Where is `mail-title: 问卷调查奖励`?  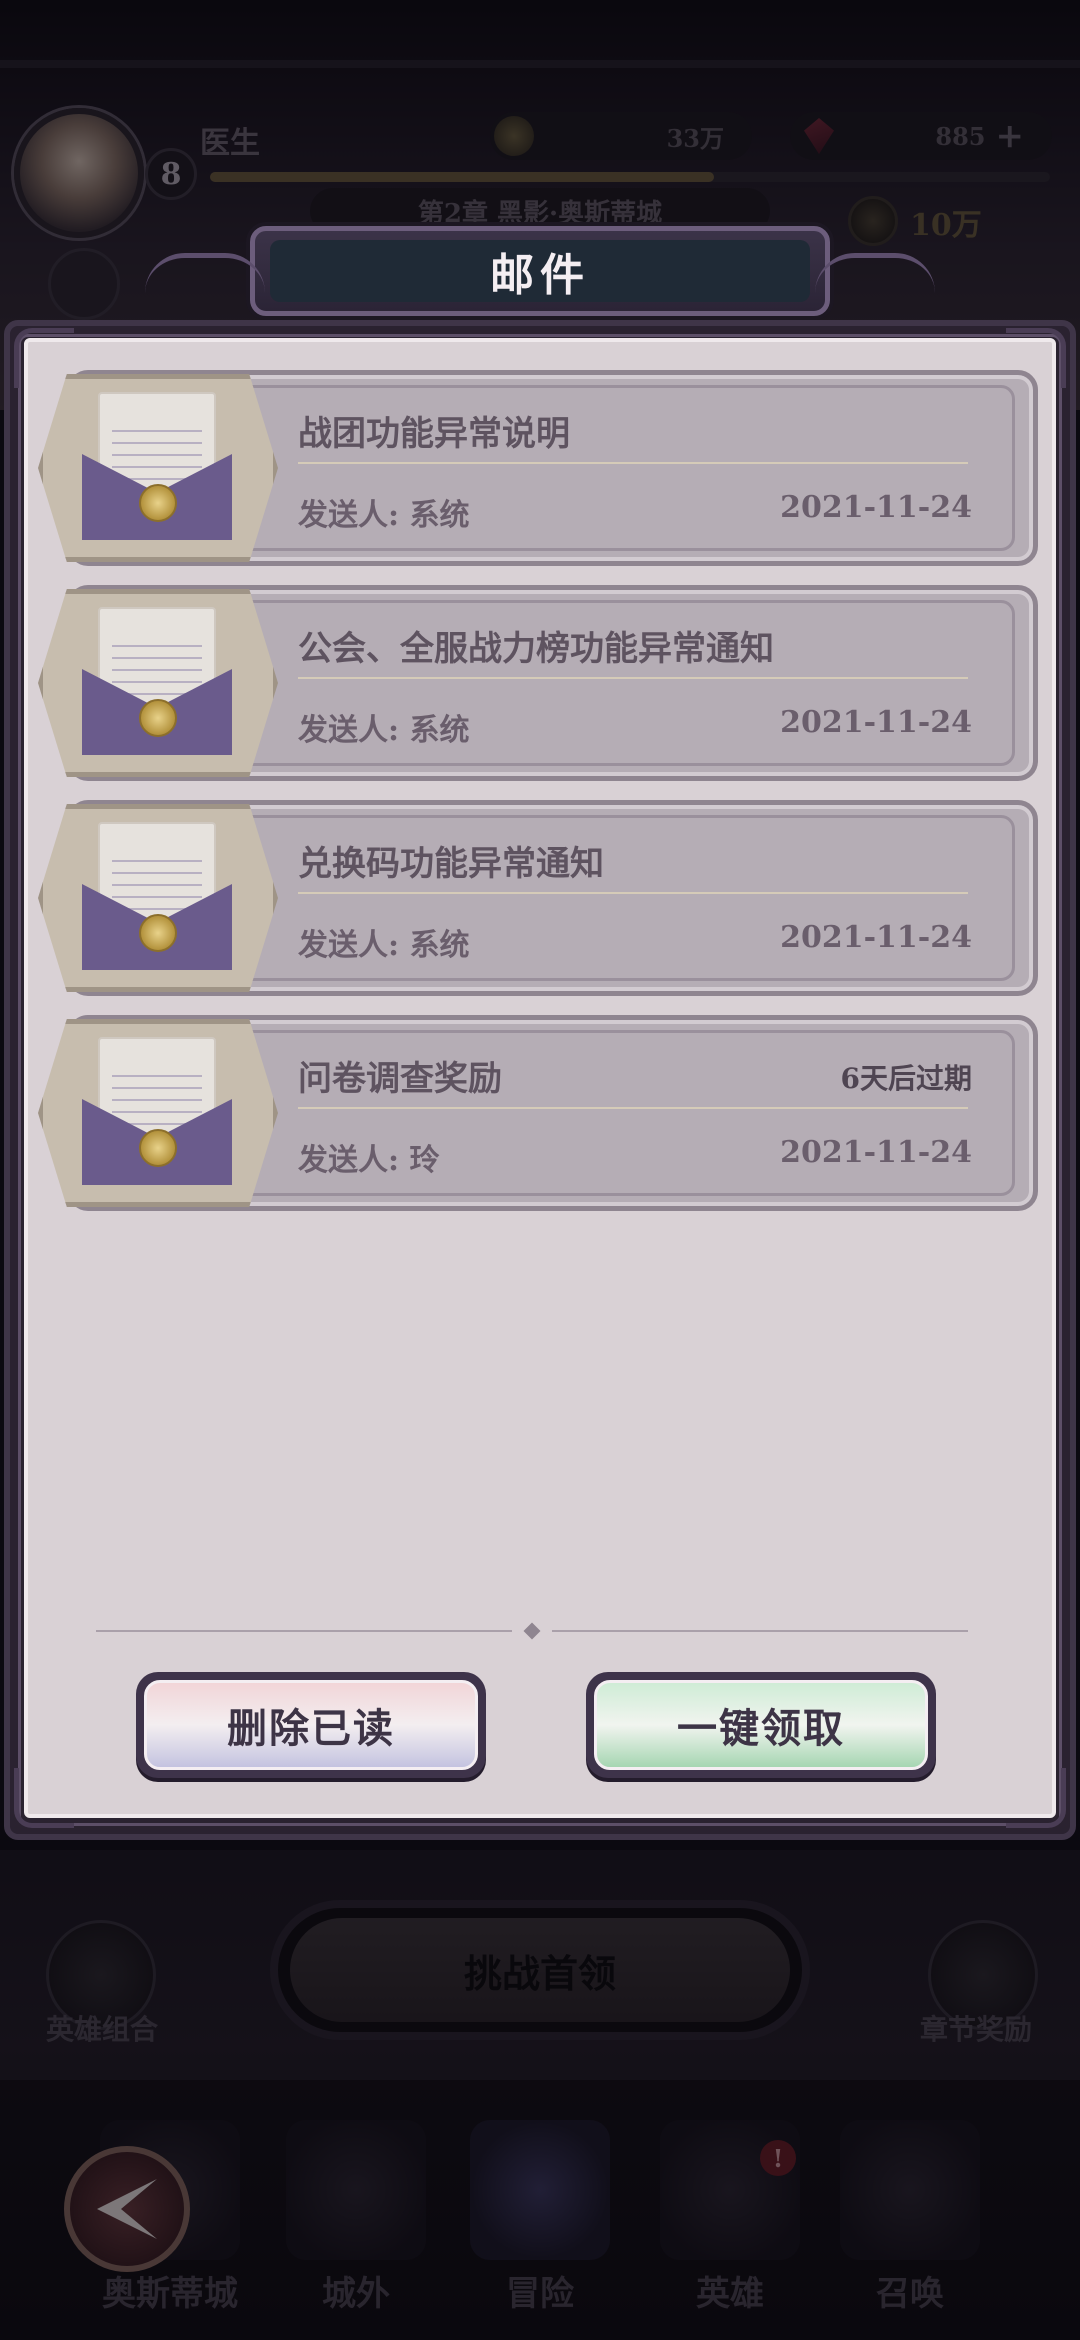 mail-title: 问卷调查奖励 is located at coordinates (400, 1079).